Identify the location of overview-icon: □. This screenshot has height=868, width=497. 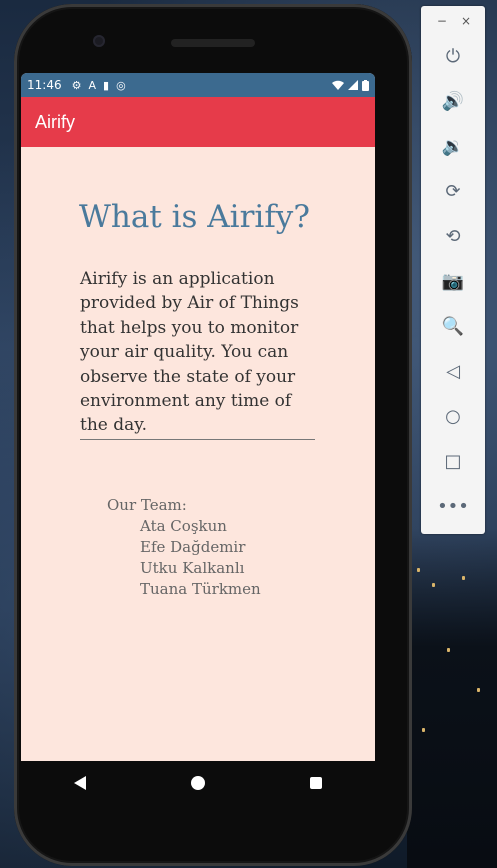
(453, 461).